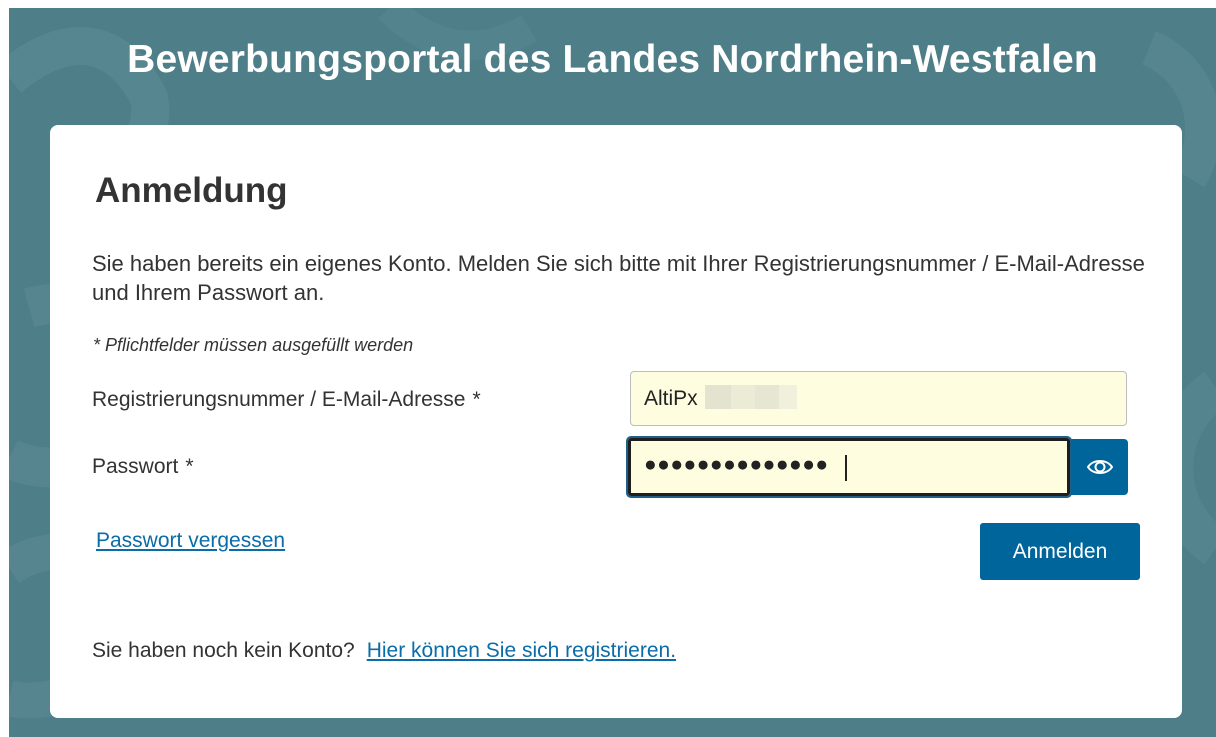 The height and width of the screenshot is (737, 1216). I want to click on login-button: Anmelden, so click(1060, 551).